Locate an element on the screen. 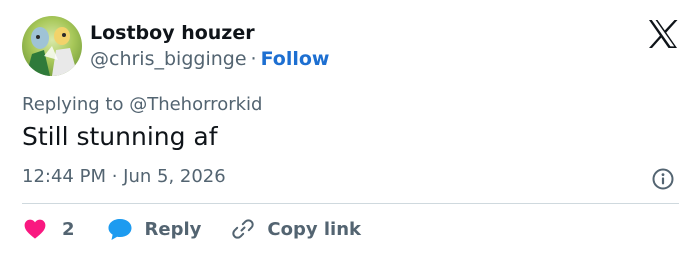  author-handle-row: @chris_bigginge · Follow is located at coordinates (209, 59).